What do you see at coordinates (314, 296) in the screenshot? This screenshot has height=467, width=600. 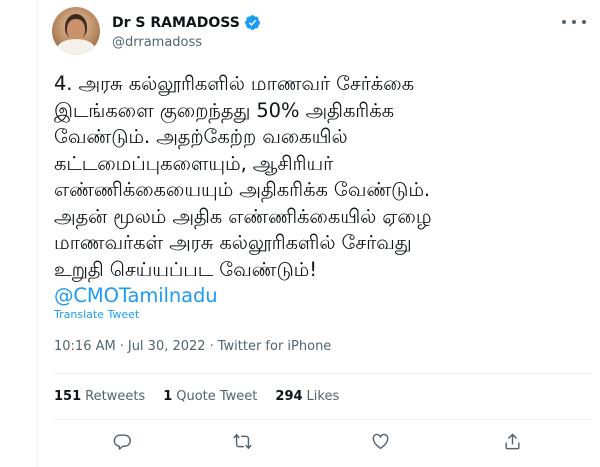 I see `mention-link: @CMOTamilnadu` at bounding box center [314, 296].